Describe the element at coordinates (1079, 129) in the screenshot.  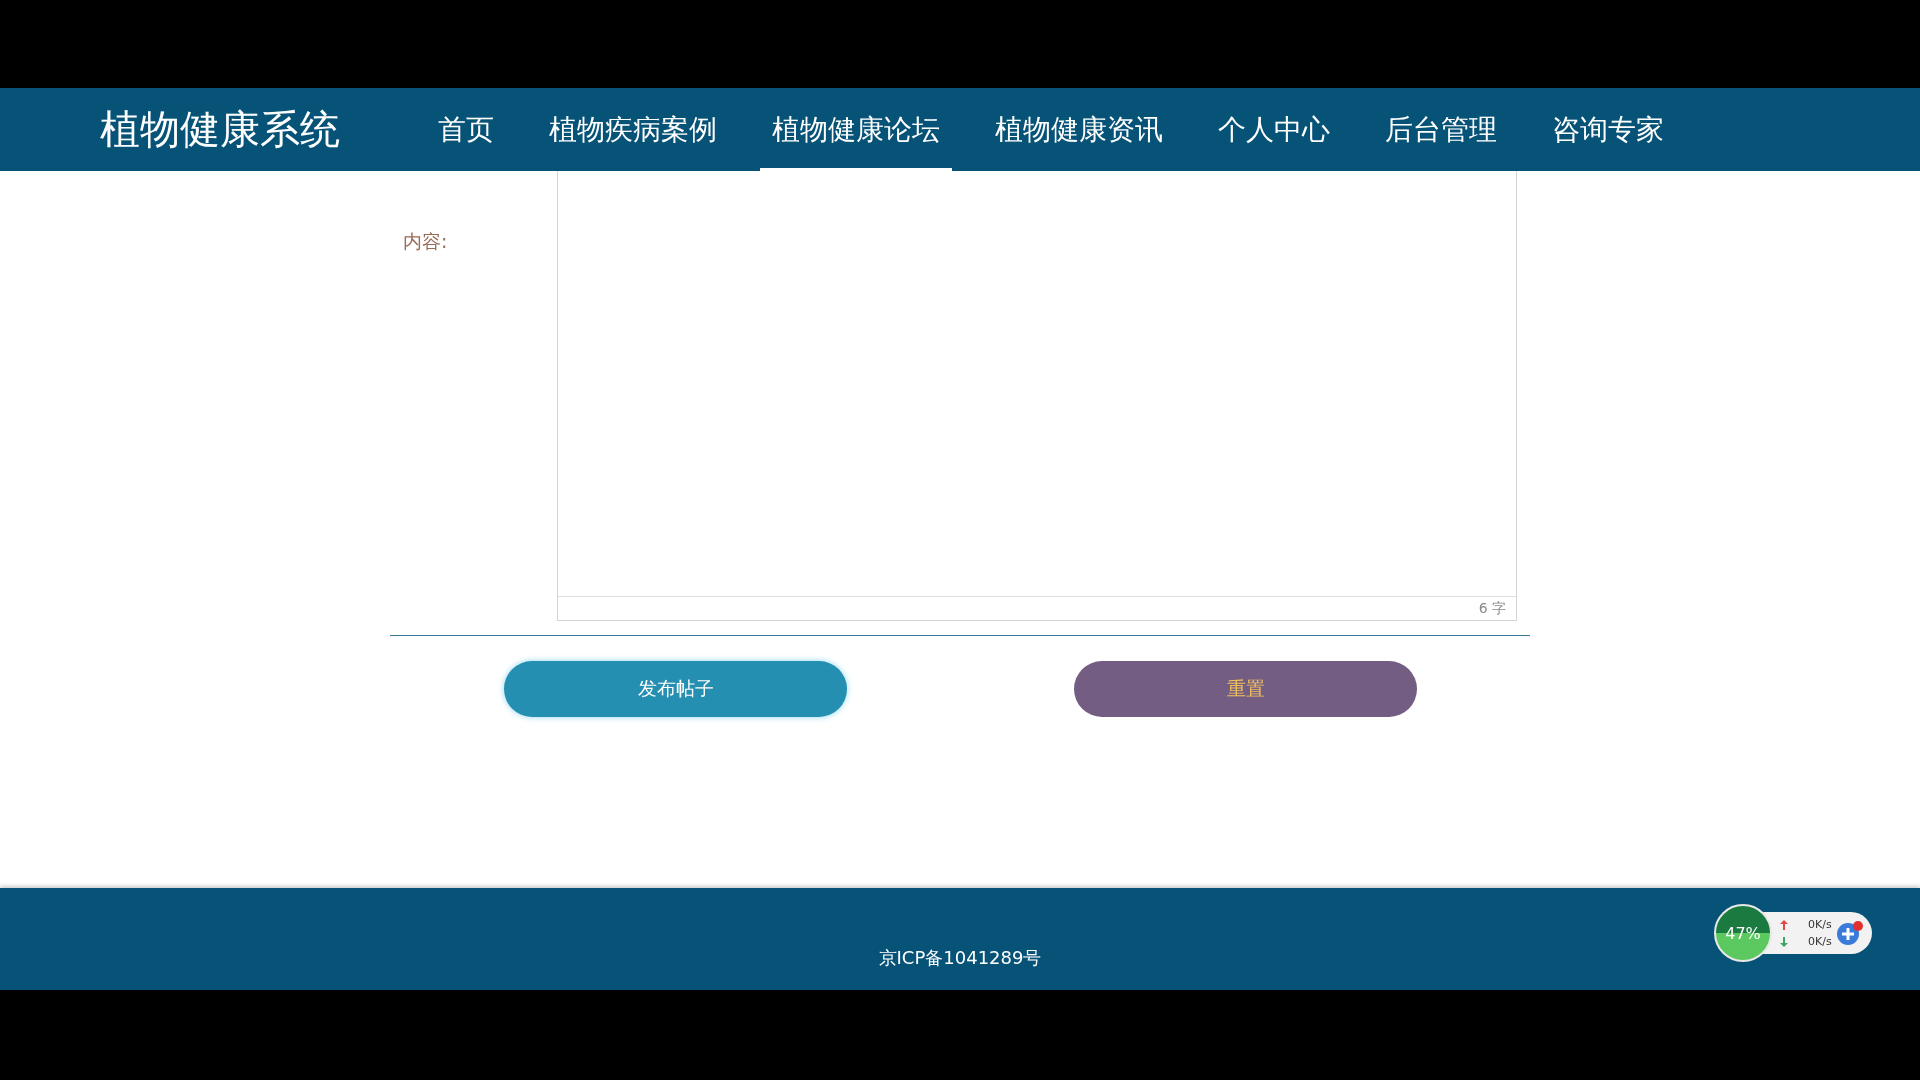
I see `nav-item: 植物健康资讯` at that location.